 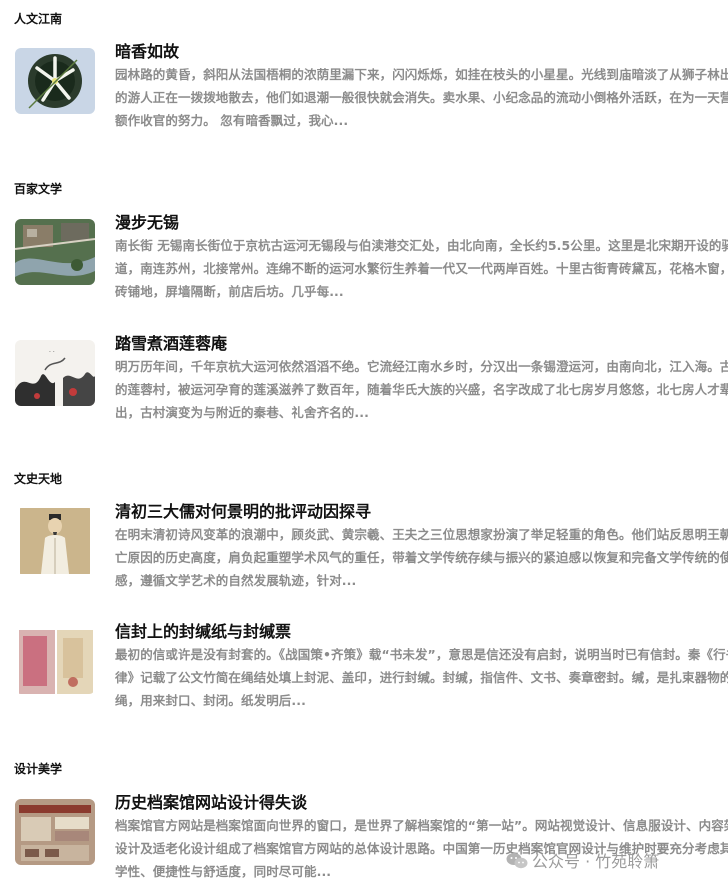 What do you see at coordinates (211, 801) in the screenshot?
I see `article-title: 历史档案馆网站设计得失谈` at bounding box center [211, 801].